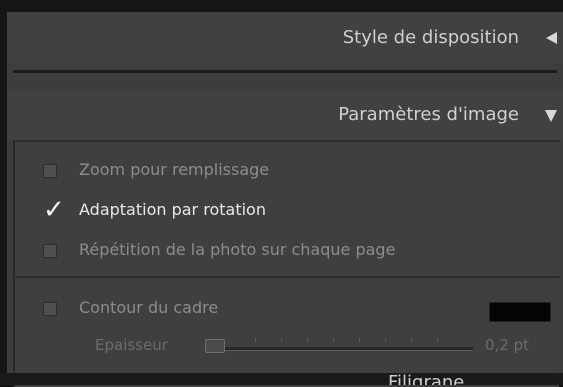 This screenshot has width=563, height=387. What do you see at coordinates (285, 308) in the screenshot?
I see `option-frame-border: Contour du cadre` at bounding box center [285, 308].